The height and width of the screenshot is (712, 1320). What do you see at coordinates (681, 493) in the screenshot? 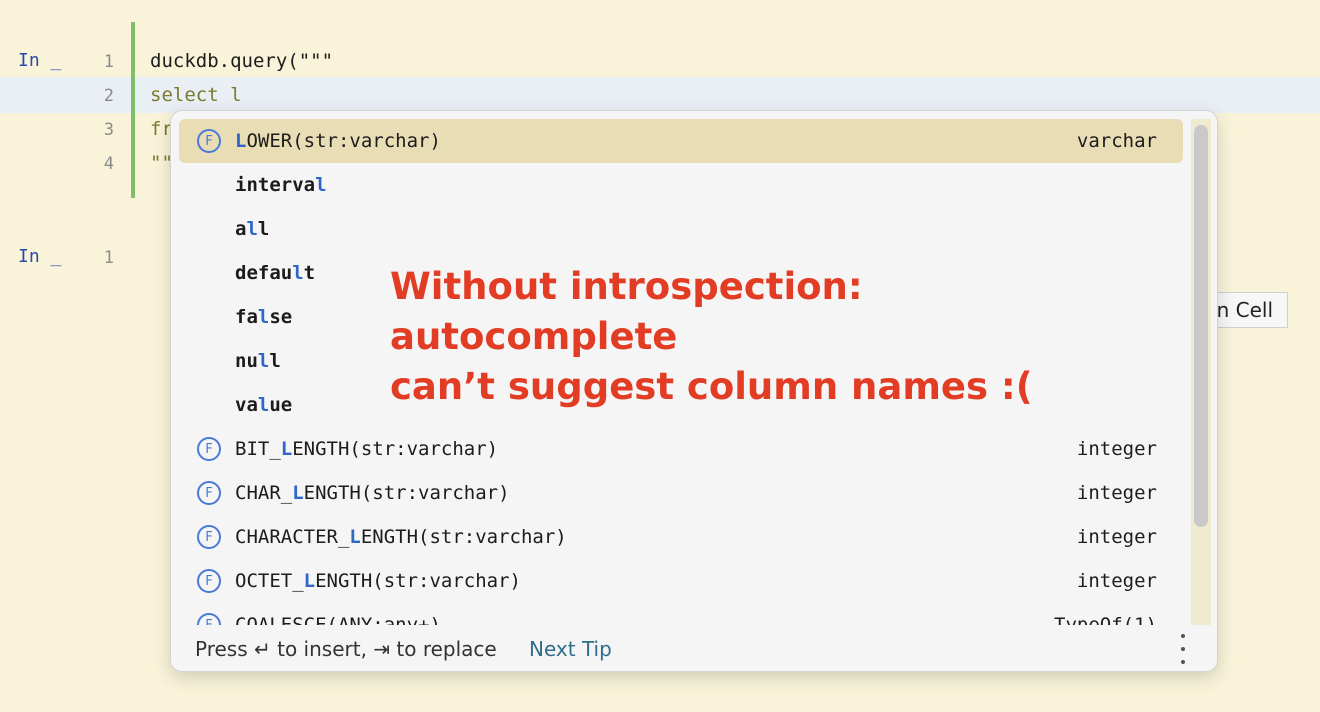
I see `completion-item-char-length: F CHAR_LENGTH(str:varchar) integer` at bounding box center [681, 493].